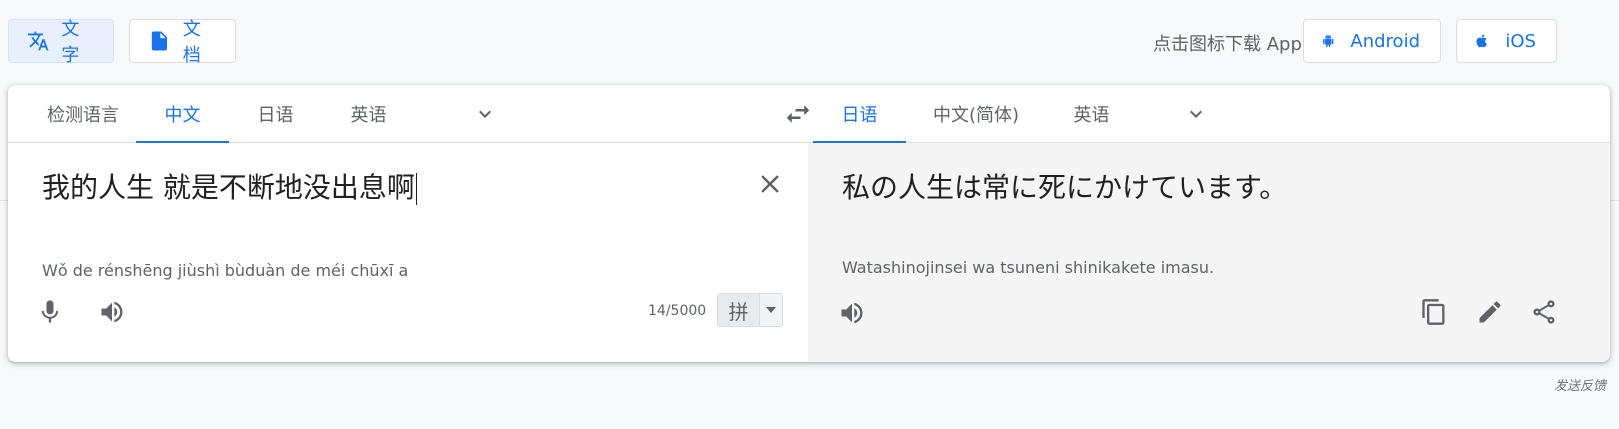  Describe the element at coordinates (1520, 41) in the screenshot. I see `ios-label: iOS` at that location.